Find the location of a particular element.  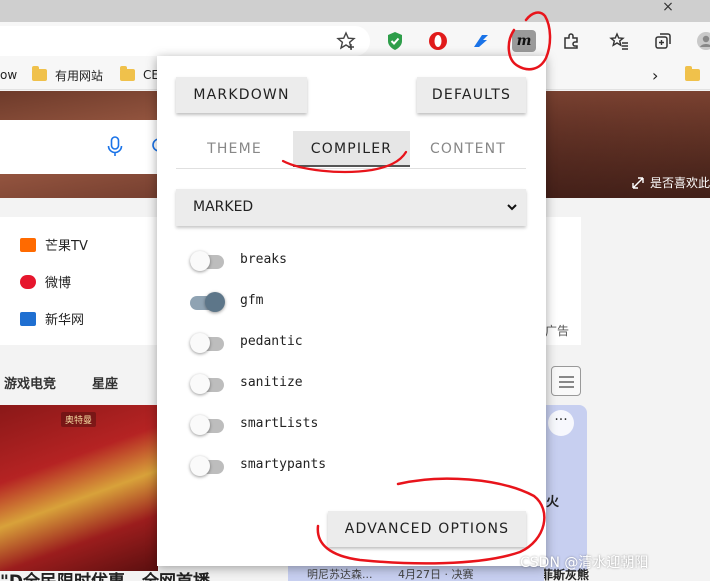

option-gfm: gfm is located at coordinates (340, 303).